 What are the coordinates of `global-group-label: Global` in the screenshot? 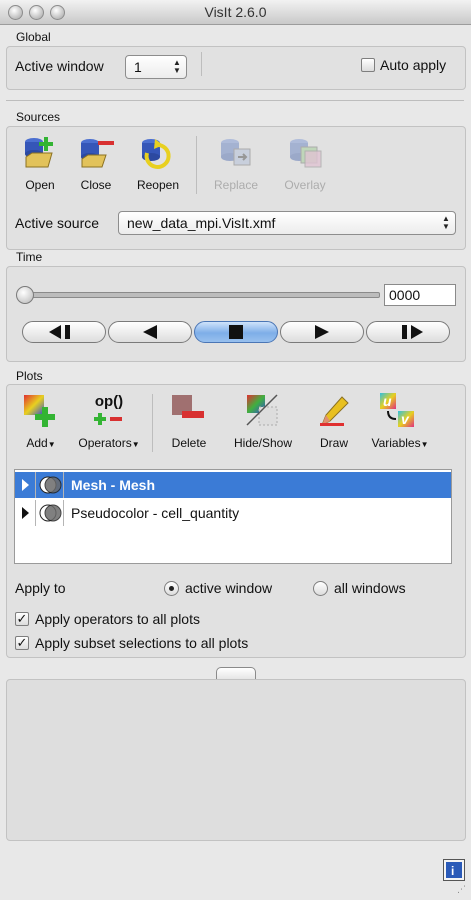 It's located at (33, 37).